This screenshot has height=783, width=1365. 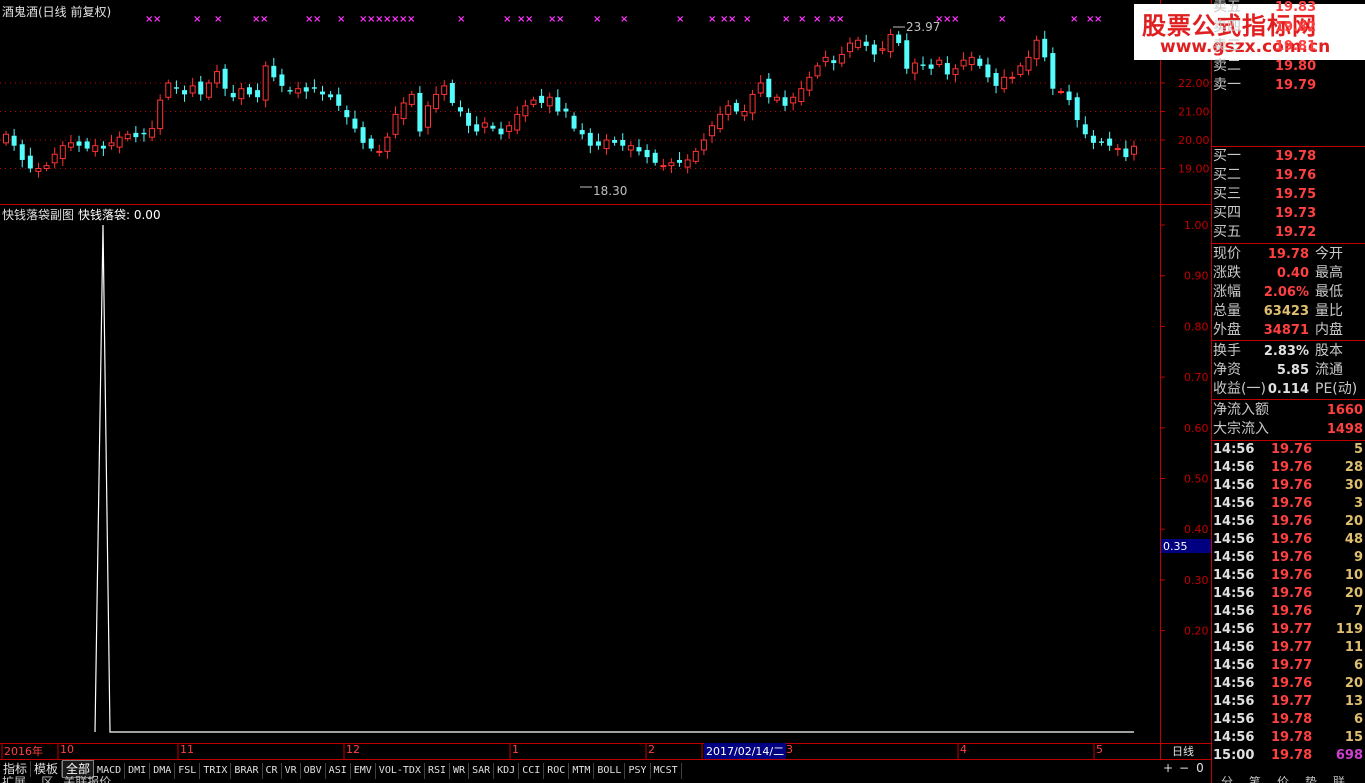 What do you see at coordinates (1234, 755) in the screenshot?
I see `tick-time: 15:00` at bounding box center [1234, 755].